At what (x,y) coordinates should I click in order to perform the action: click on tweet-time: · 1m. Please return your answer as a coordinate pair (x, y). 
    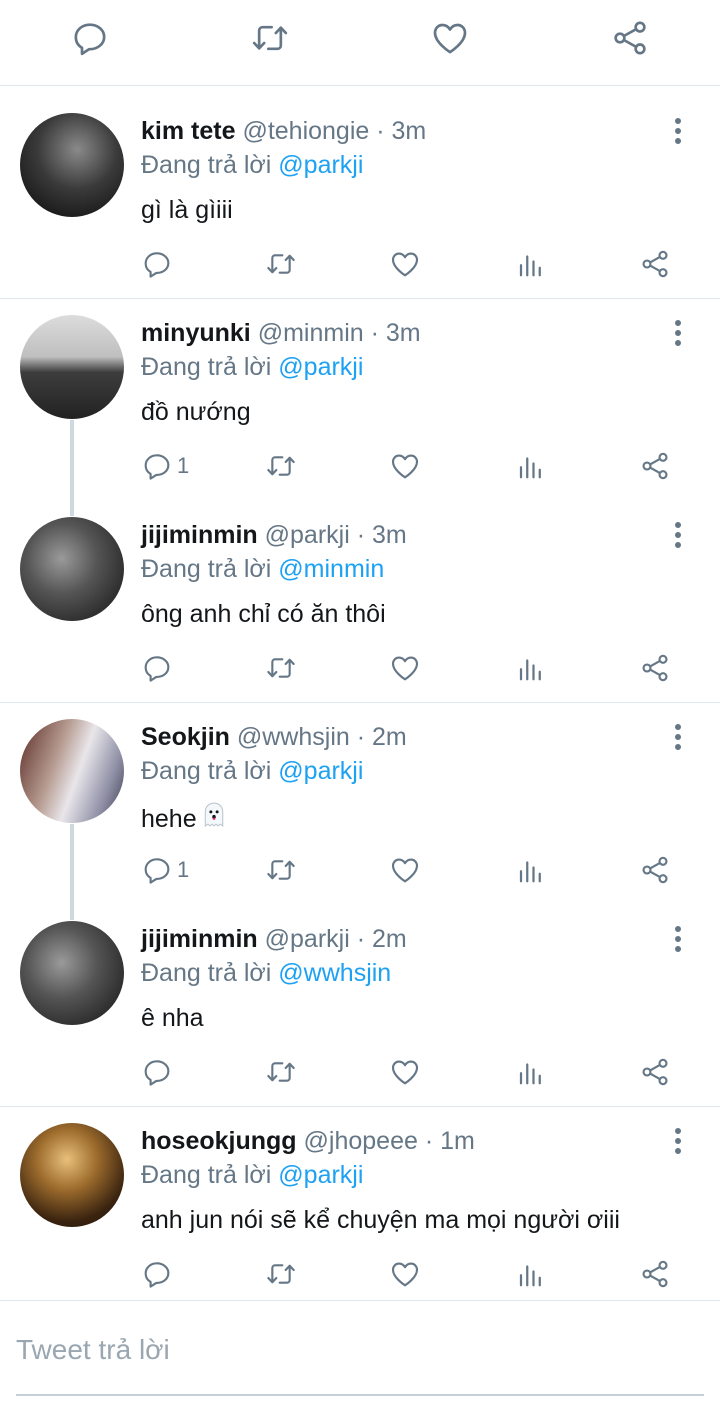
    Looking at the image, I should click on (449, 1141).